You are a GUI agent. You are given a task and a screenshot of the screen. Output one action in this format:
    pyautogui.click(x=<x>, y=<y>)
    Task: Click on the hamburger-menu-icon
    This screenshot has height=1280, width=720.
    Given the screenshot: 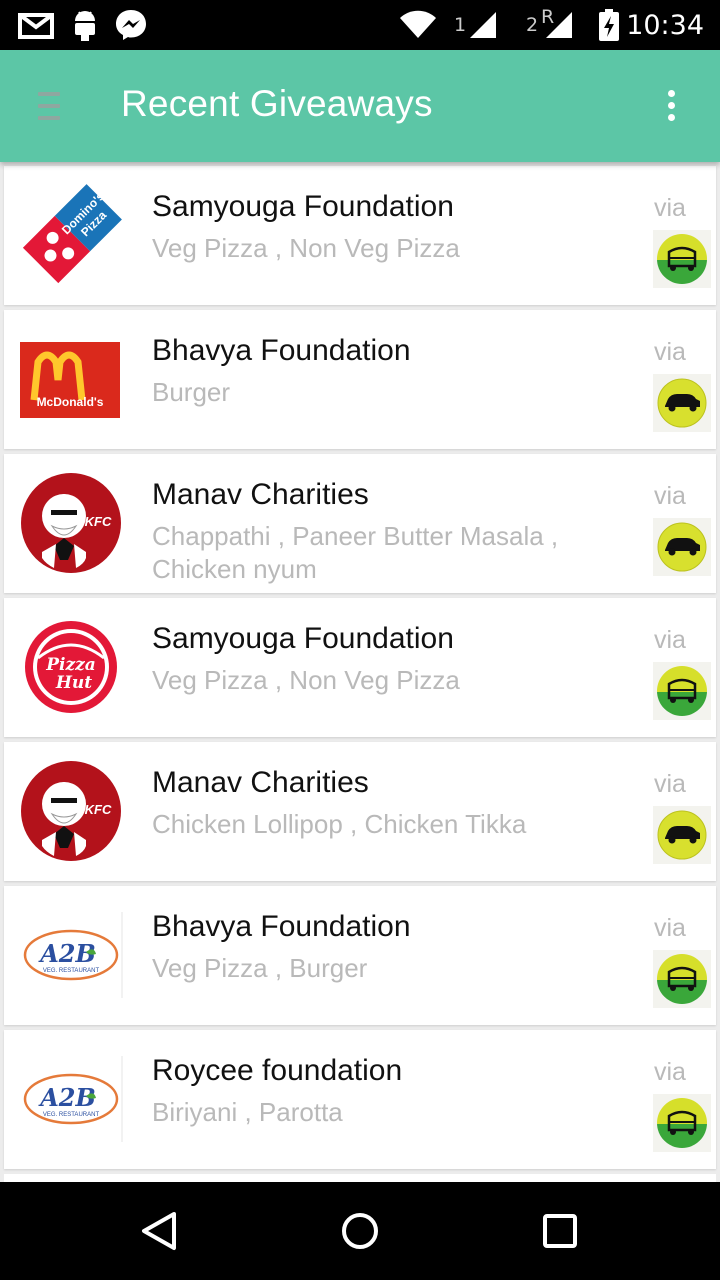 What is the action you would take?
    pyautogui.click(x=50, y=106)
    